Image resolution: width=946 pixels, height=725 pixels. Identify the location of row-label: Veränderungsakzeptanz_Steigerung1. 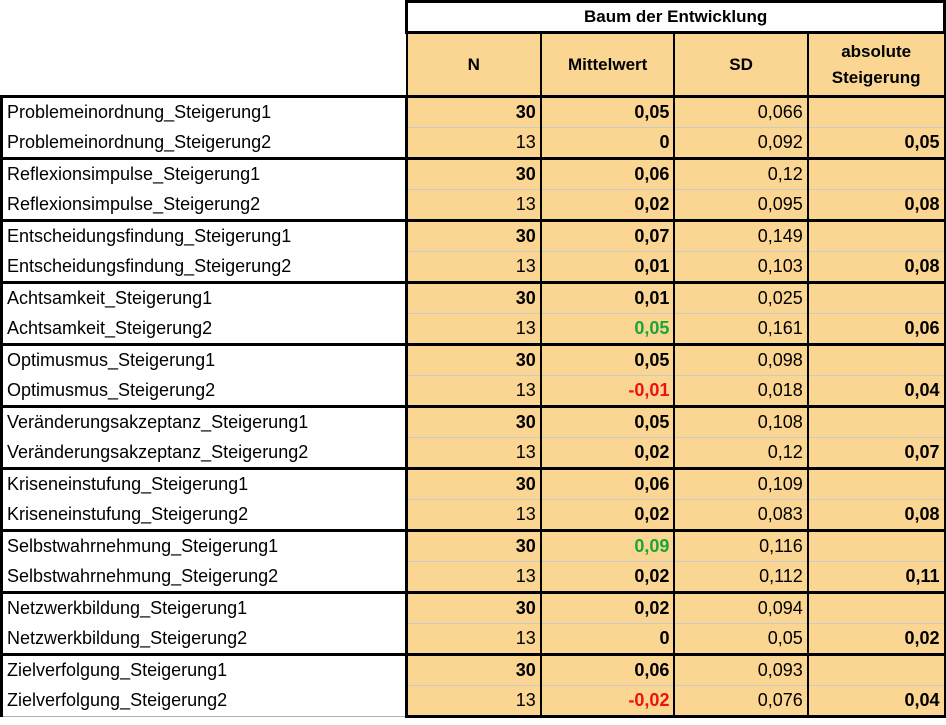
(204, 421).